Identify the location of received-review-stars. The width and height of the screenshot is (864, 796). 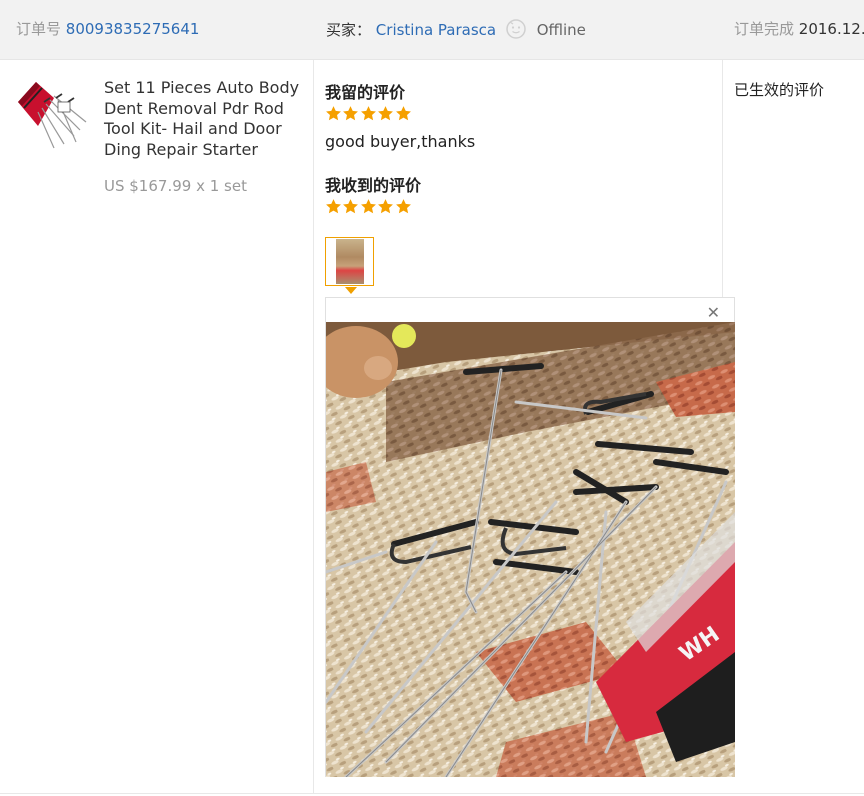
(368, 207).